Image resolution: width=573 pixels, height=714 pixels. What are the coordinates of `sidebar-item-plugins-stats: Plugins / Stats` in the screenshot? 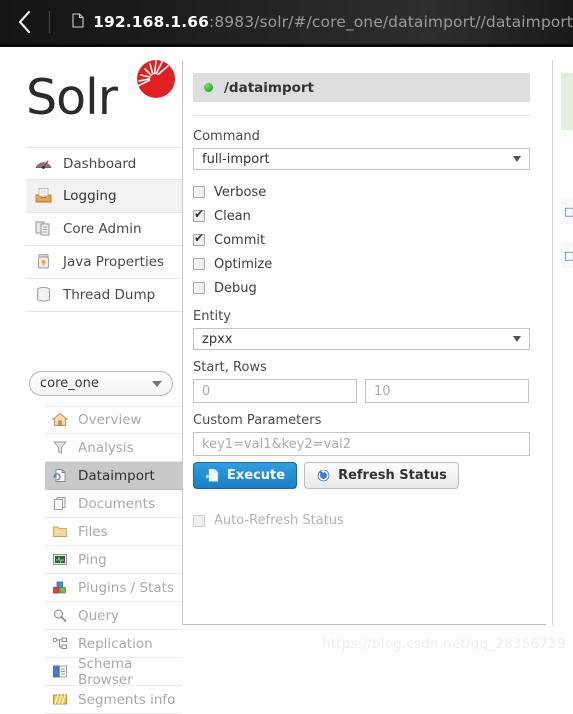 It's located at (113, 588).